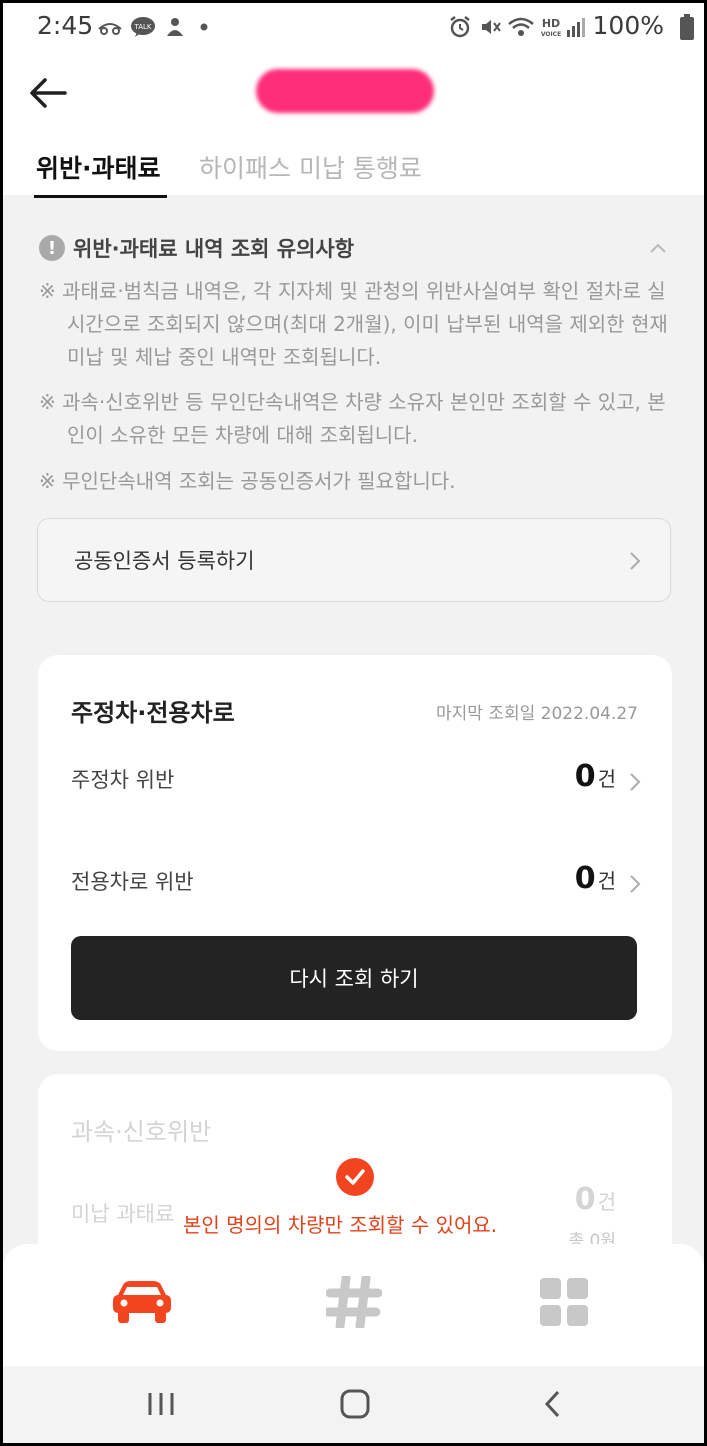  I want to click on grid-icon, so click(564, 1302).